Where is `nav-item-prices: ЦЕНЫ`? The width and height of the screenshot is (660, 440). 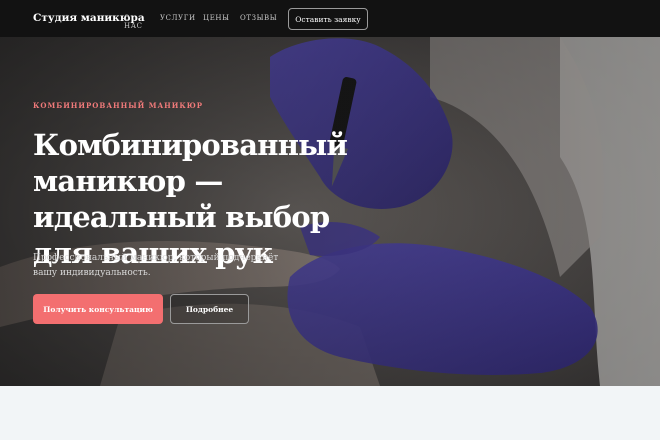 nav-item-prices: ЦЕНЫ is located at coordinates (216, 18).